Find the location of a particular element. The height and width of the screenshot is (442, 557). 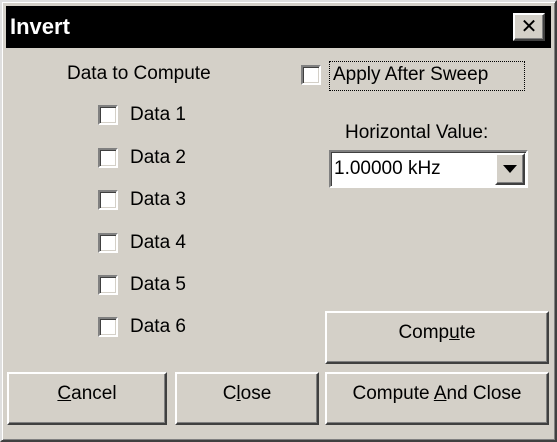

data-5-checkbox is located at coordinates (108, 285).